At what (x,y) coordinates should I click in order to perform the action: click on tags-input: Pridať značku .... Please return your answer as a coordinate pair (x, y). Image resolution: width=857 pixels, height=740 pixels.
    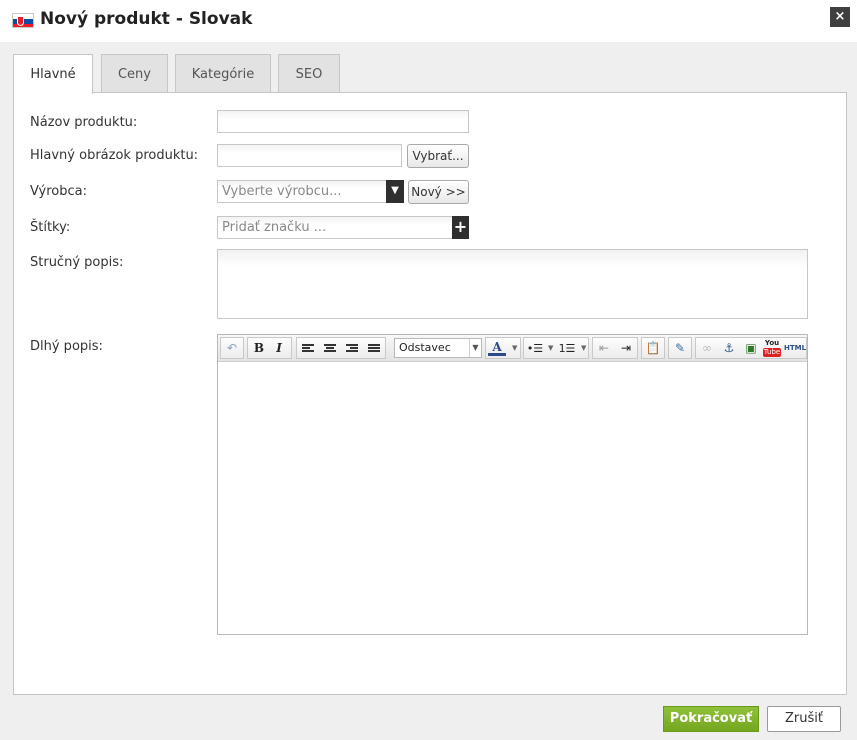
    Looking at the image, I should click on (335, 227).